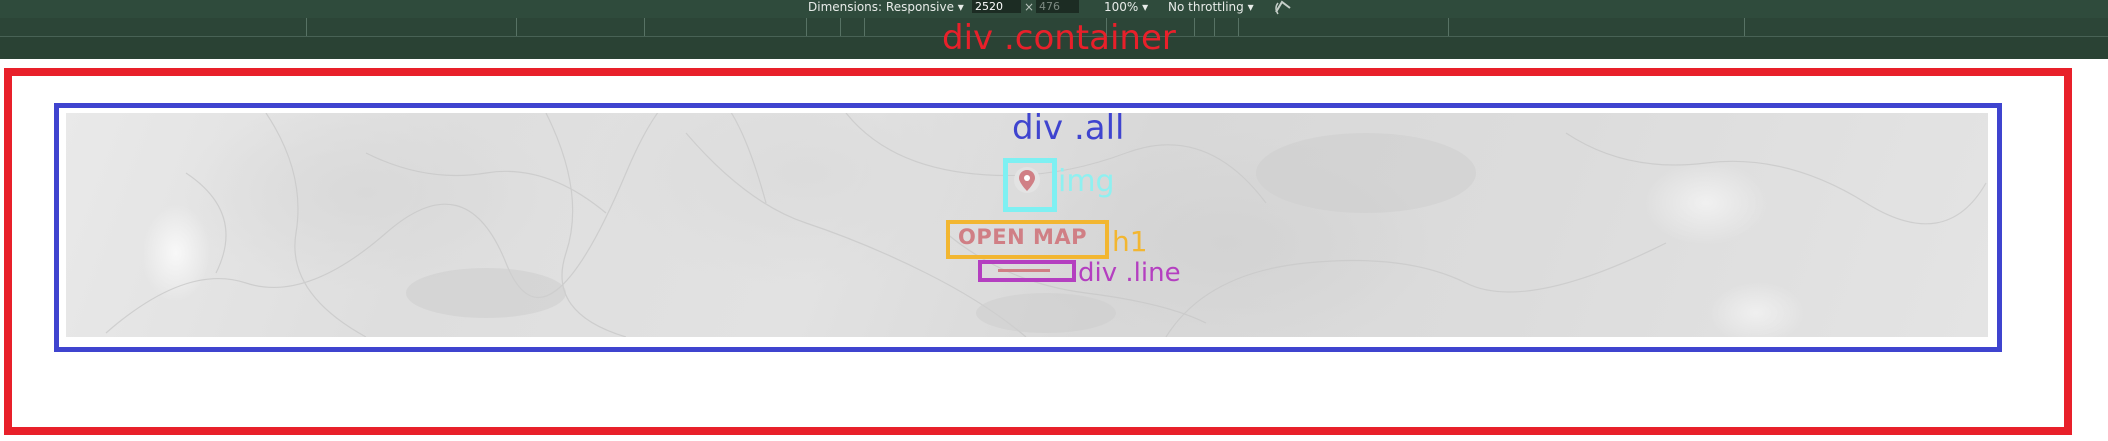  I want to click on container-label: div .container, so click(1059, 38).